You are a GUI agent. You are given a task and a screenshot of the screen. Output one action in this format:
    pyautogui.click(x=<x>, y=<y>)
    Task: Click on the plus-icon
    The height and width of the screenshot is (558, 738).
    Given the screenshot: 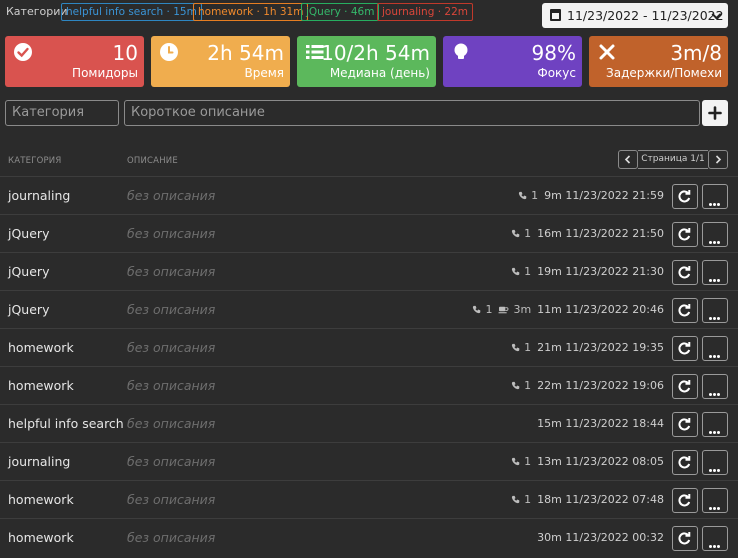 What is the action you would take?
    pyautogui.click(x=715, y=113)
    